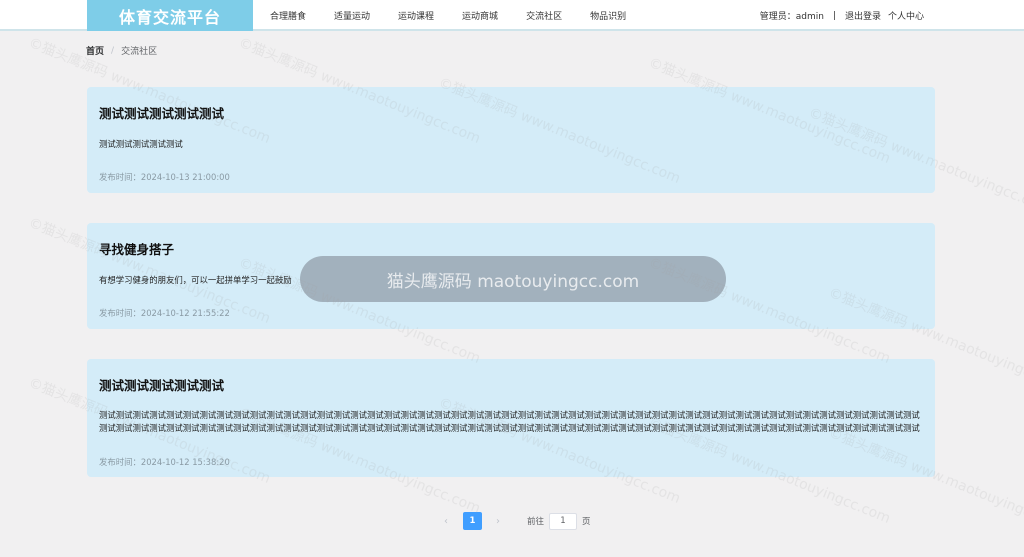 The image size is (1024, 557). What do you see at coordinates (352, 15) in the screenshot?
I see `nav-item-exercise: 适量运动` at bounding box center [352, 15].